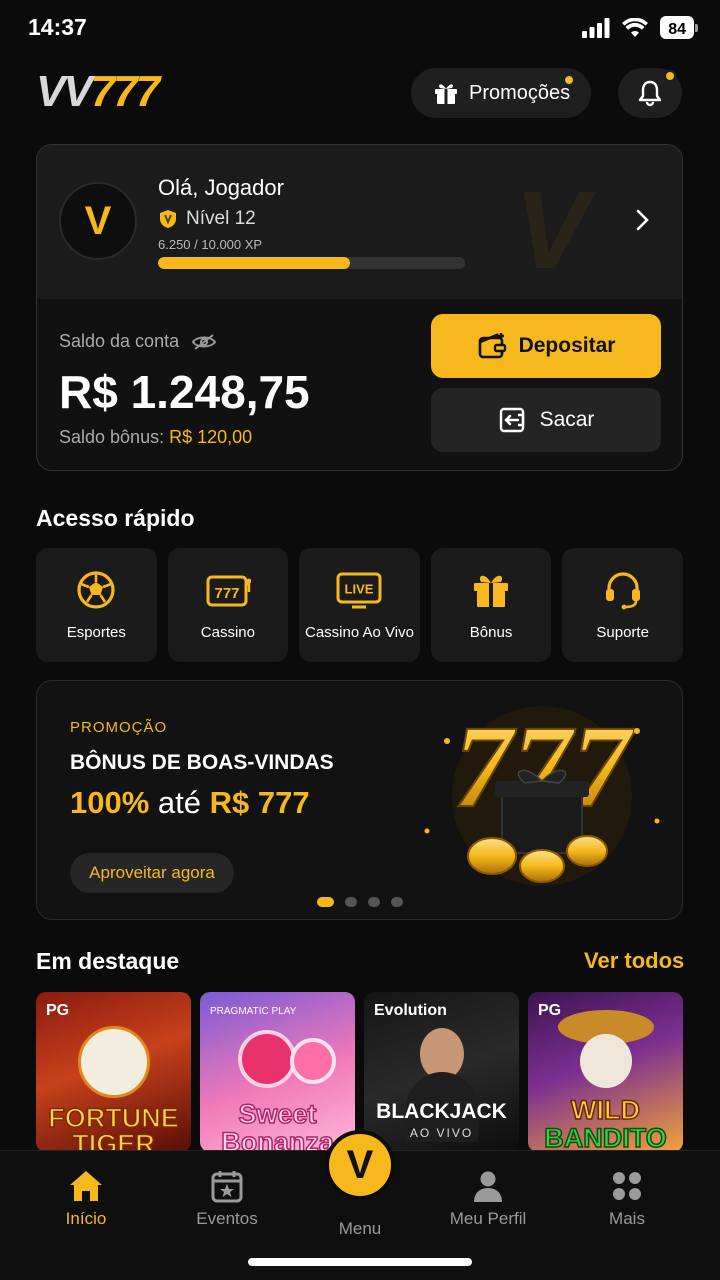  I want to click on wallet-icon, so click(492, 346).